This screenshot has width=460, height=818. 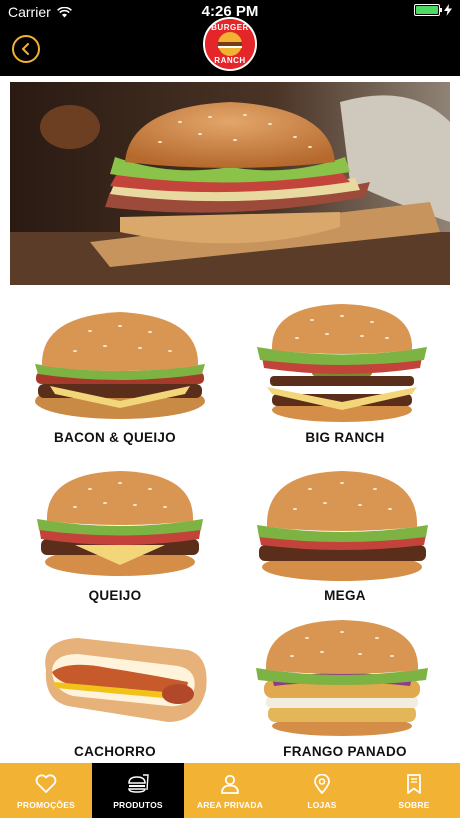 I want to click on heart-icon, so click(x=46, y=783).